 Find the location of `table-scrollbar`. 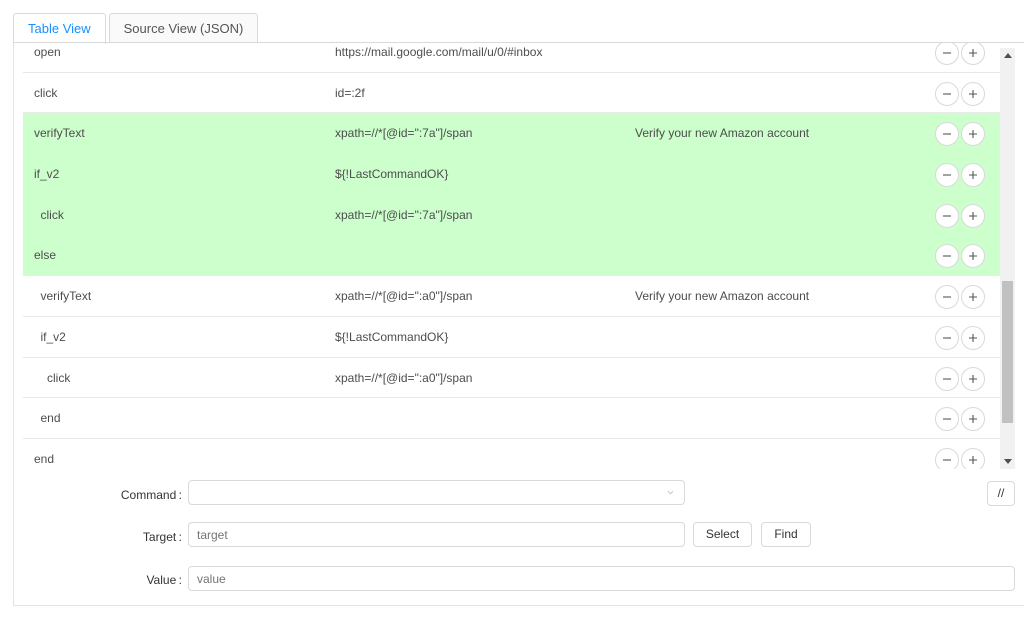

table-scrollbar is located at coordinates (1007, 258).